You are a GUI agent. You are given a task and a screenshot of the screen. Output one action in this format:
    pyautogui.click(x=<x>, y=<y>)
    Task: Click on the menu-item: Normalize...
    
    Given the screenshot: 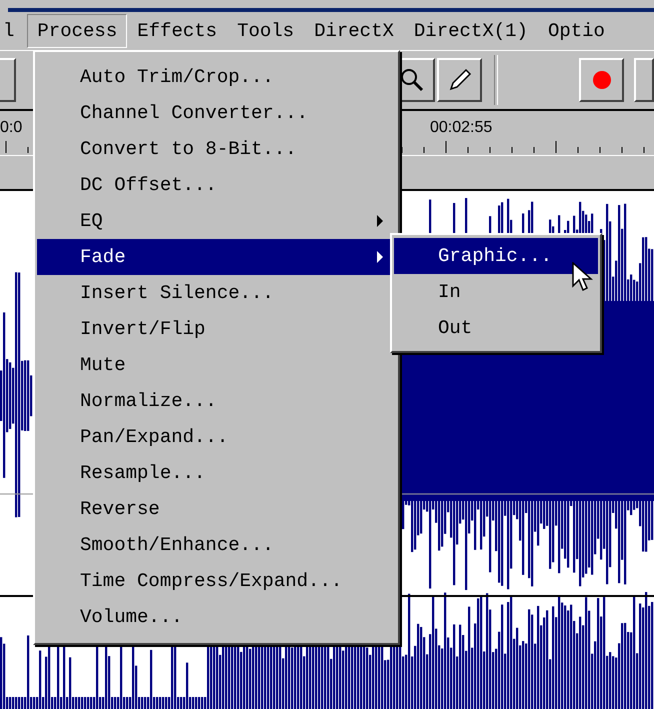 What is the action you would take?
    pyautogui.click(x=216, y=401)
    